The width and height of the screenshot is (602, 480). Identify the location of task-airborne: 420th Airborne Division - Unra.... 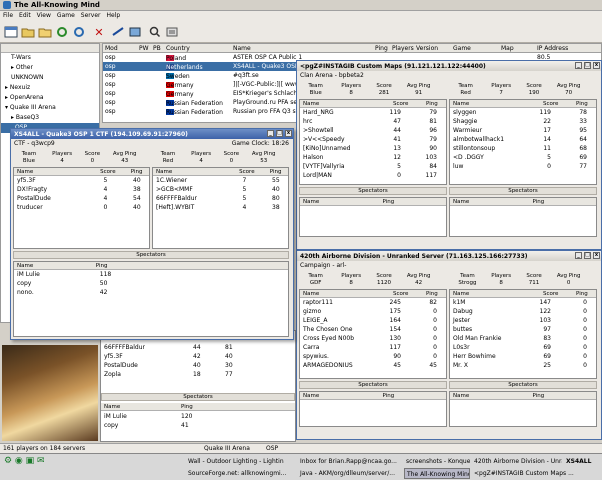
(517, 461).